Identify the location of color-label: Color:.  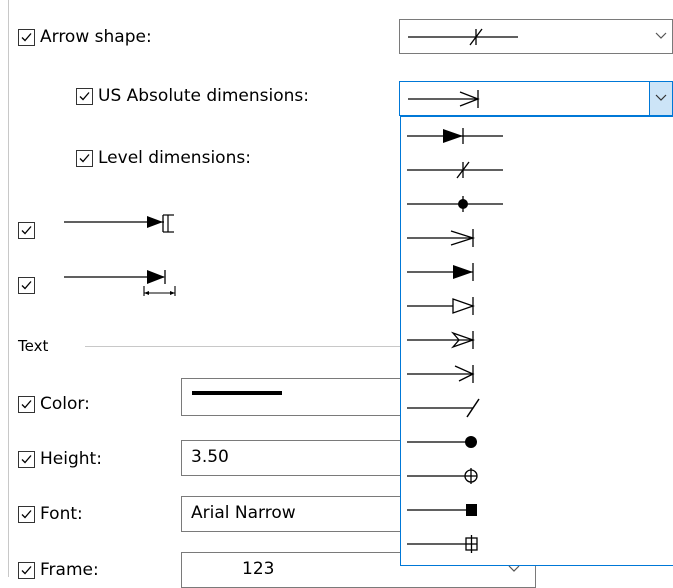
(65, 404).